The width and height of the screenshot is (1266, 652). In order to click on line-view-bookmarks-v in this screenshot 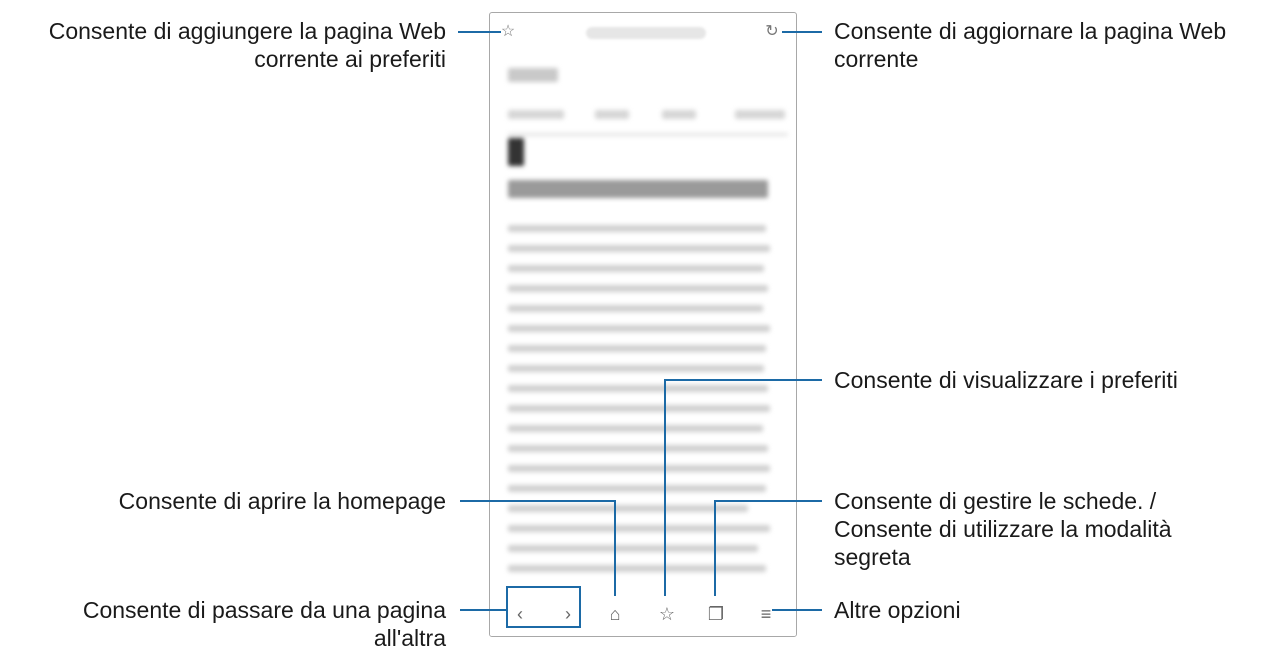, I will do `click(665, 487)`.